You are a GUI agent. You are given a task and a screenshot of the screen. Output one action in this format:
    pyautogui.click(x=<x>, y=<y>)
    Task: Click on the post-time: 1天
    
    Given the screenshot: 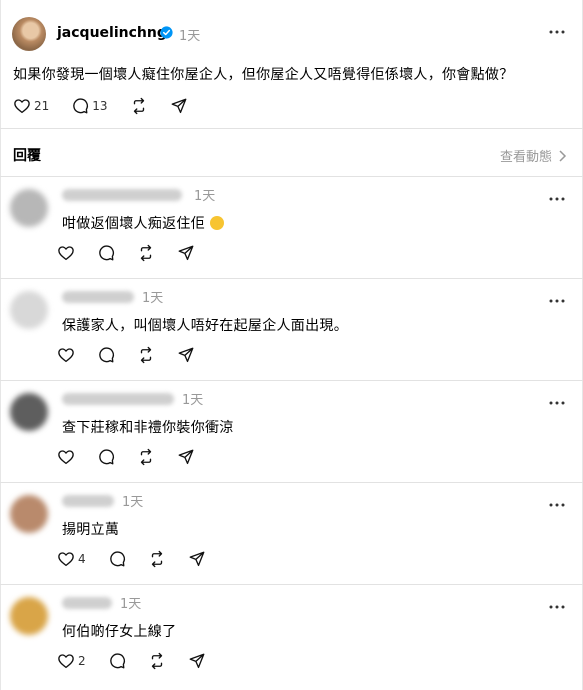 What is the action you would take?
    pyautogui.click(x=190, y=36)
    